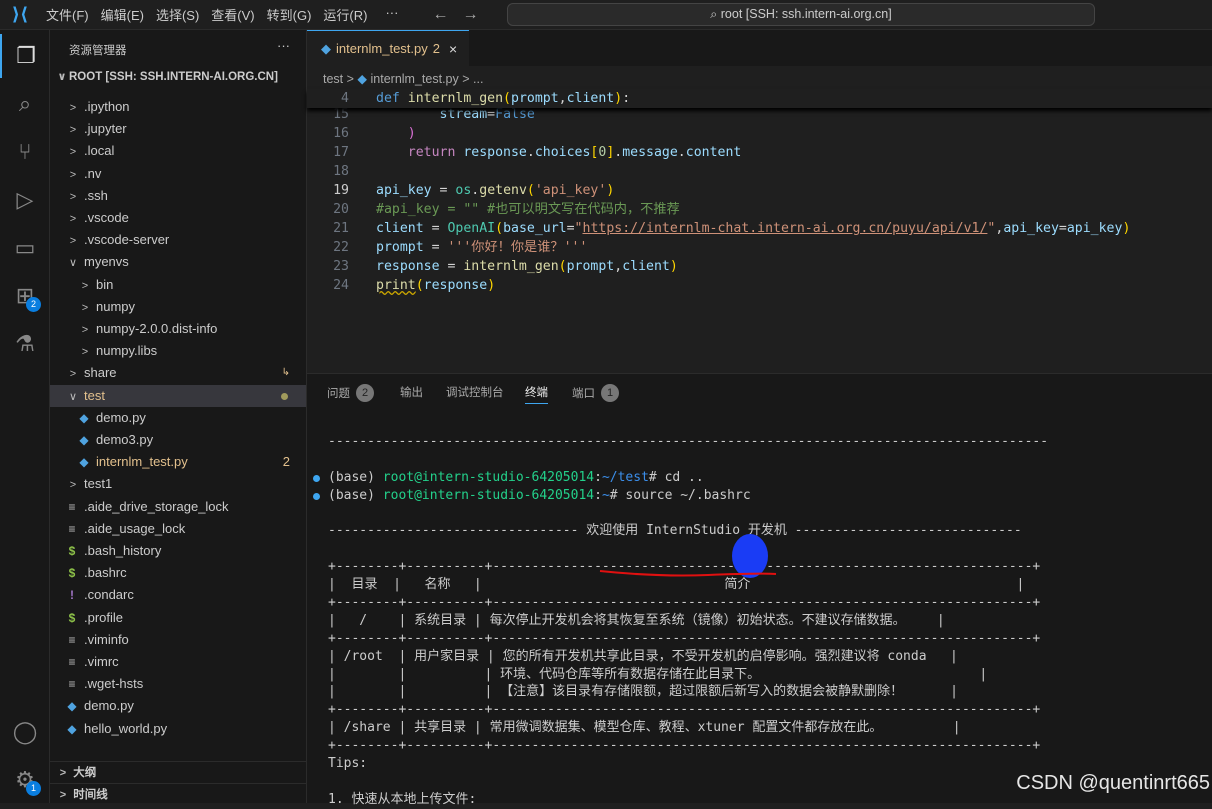  I want to click on testing-icon: ⚗, so click(25, 344).